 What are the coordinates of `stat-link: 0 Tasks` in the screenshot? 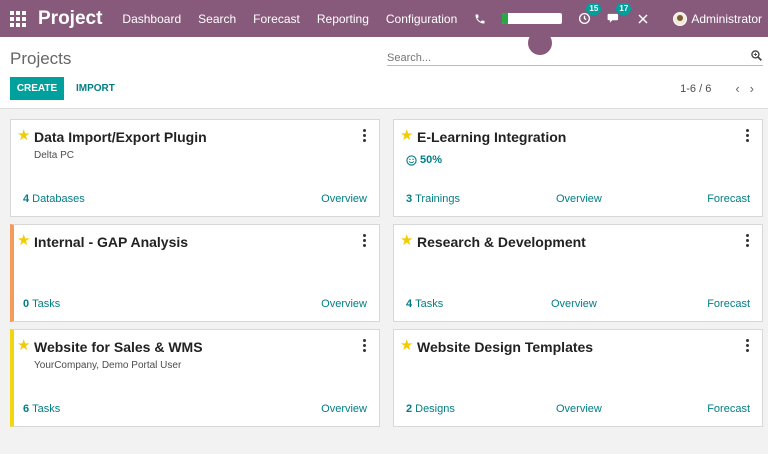 It's located at (41, 304).